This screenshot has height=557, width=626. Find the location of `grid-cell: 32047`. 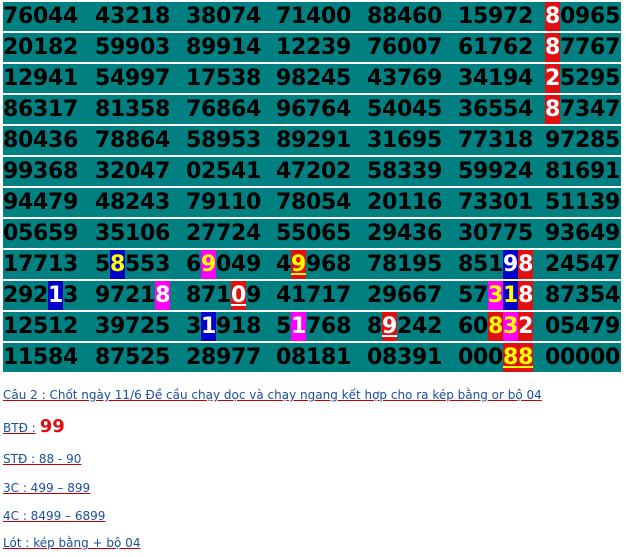

grid-cell: 32047 is located at coordinates (133, 171).